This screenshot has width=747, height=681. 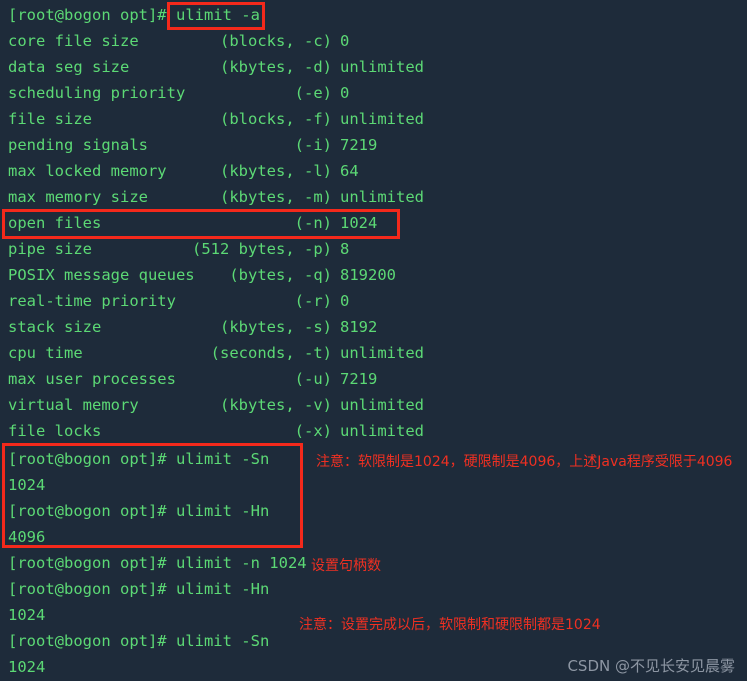 I want to click on ulimit-row: max user processes (-u) 7219, so click(x=373, y=379).